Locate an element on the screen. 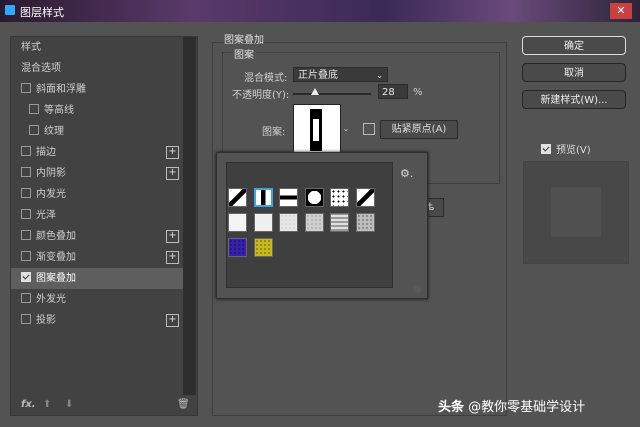 The height and width of the screenshot is (427, 640). style-item: 颜色叠加 + is located at coordinates (97, 236).